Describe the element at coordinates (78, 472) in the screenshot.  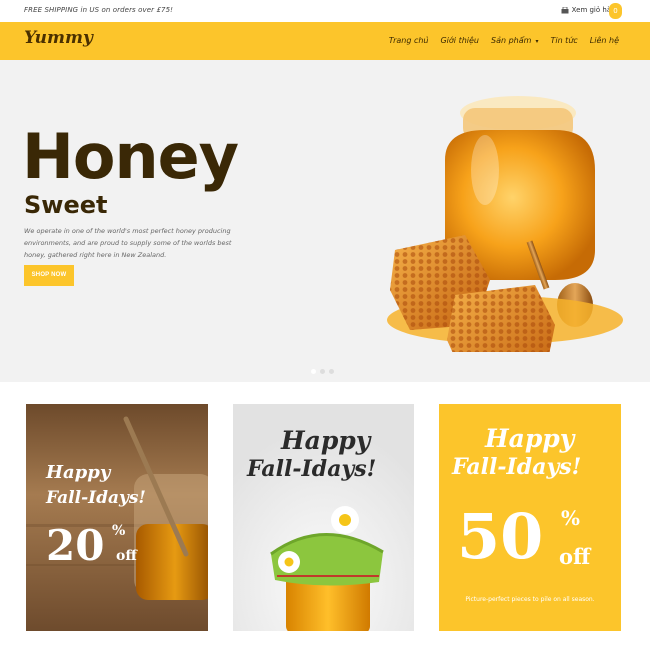
I see `promo-1-happy: Happy` at that location.